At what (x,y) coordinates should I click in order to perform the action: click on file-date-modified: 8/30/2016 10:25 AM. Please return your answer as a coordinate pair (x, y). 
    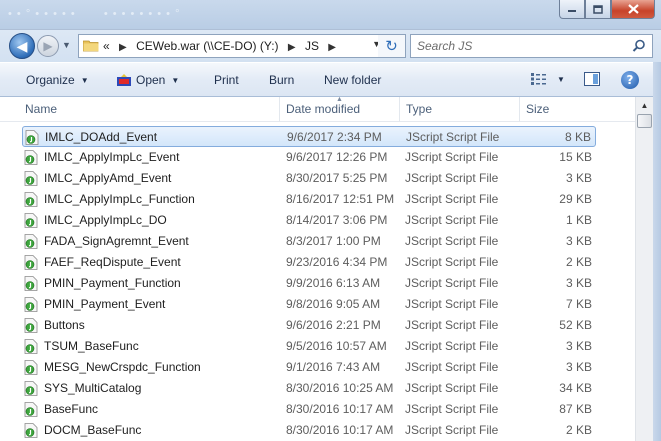
    Looking at the image, I should click on (340, 388).